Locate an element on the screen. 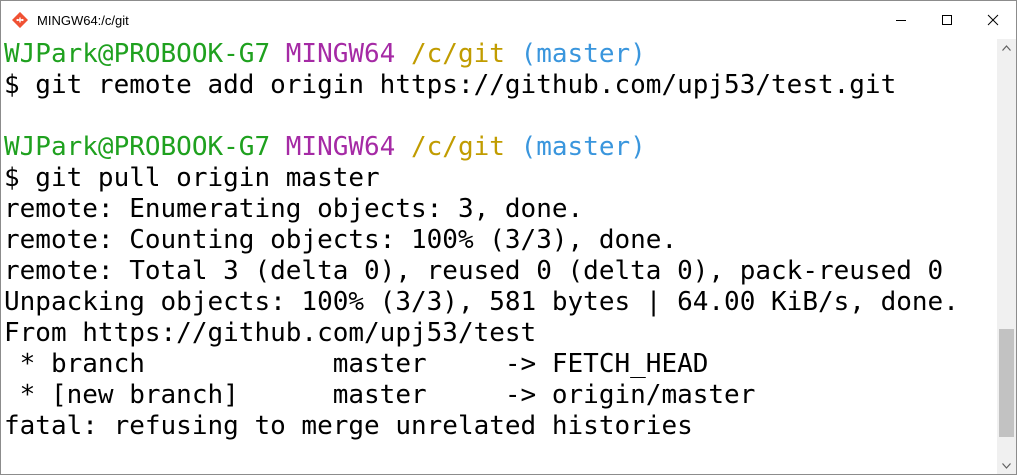 The image size is (1017, 475). output-line: From https://github.com/upj53/test is located at coordinates (270, 333).